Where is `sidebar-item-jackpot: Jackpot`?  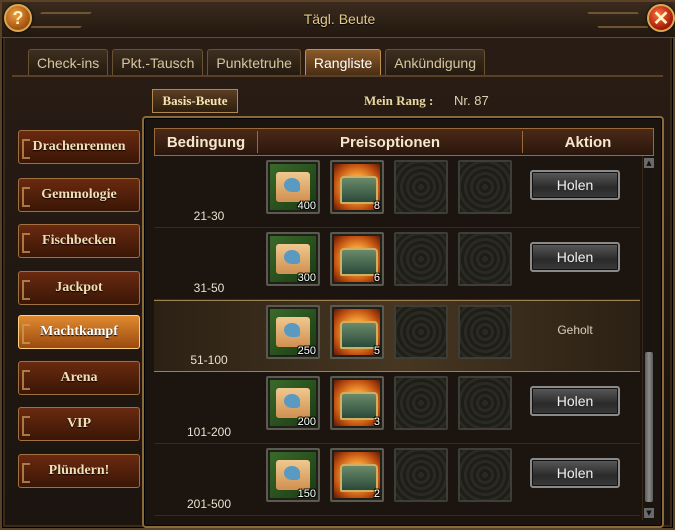
sidebar-item-jackpot: Jackpot is located at coordinates (79, 288).